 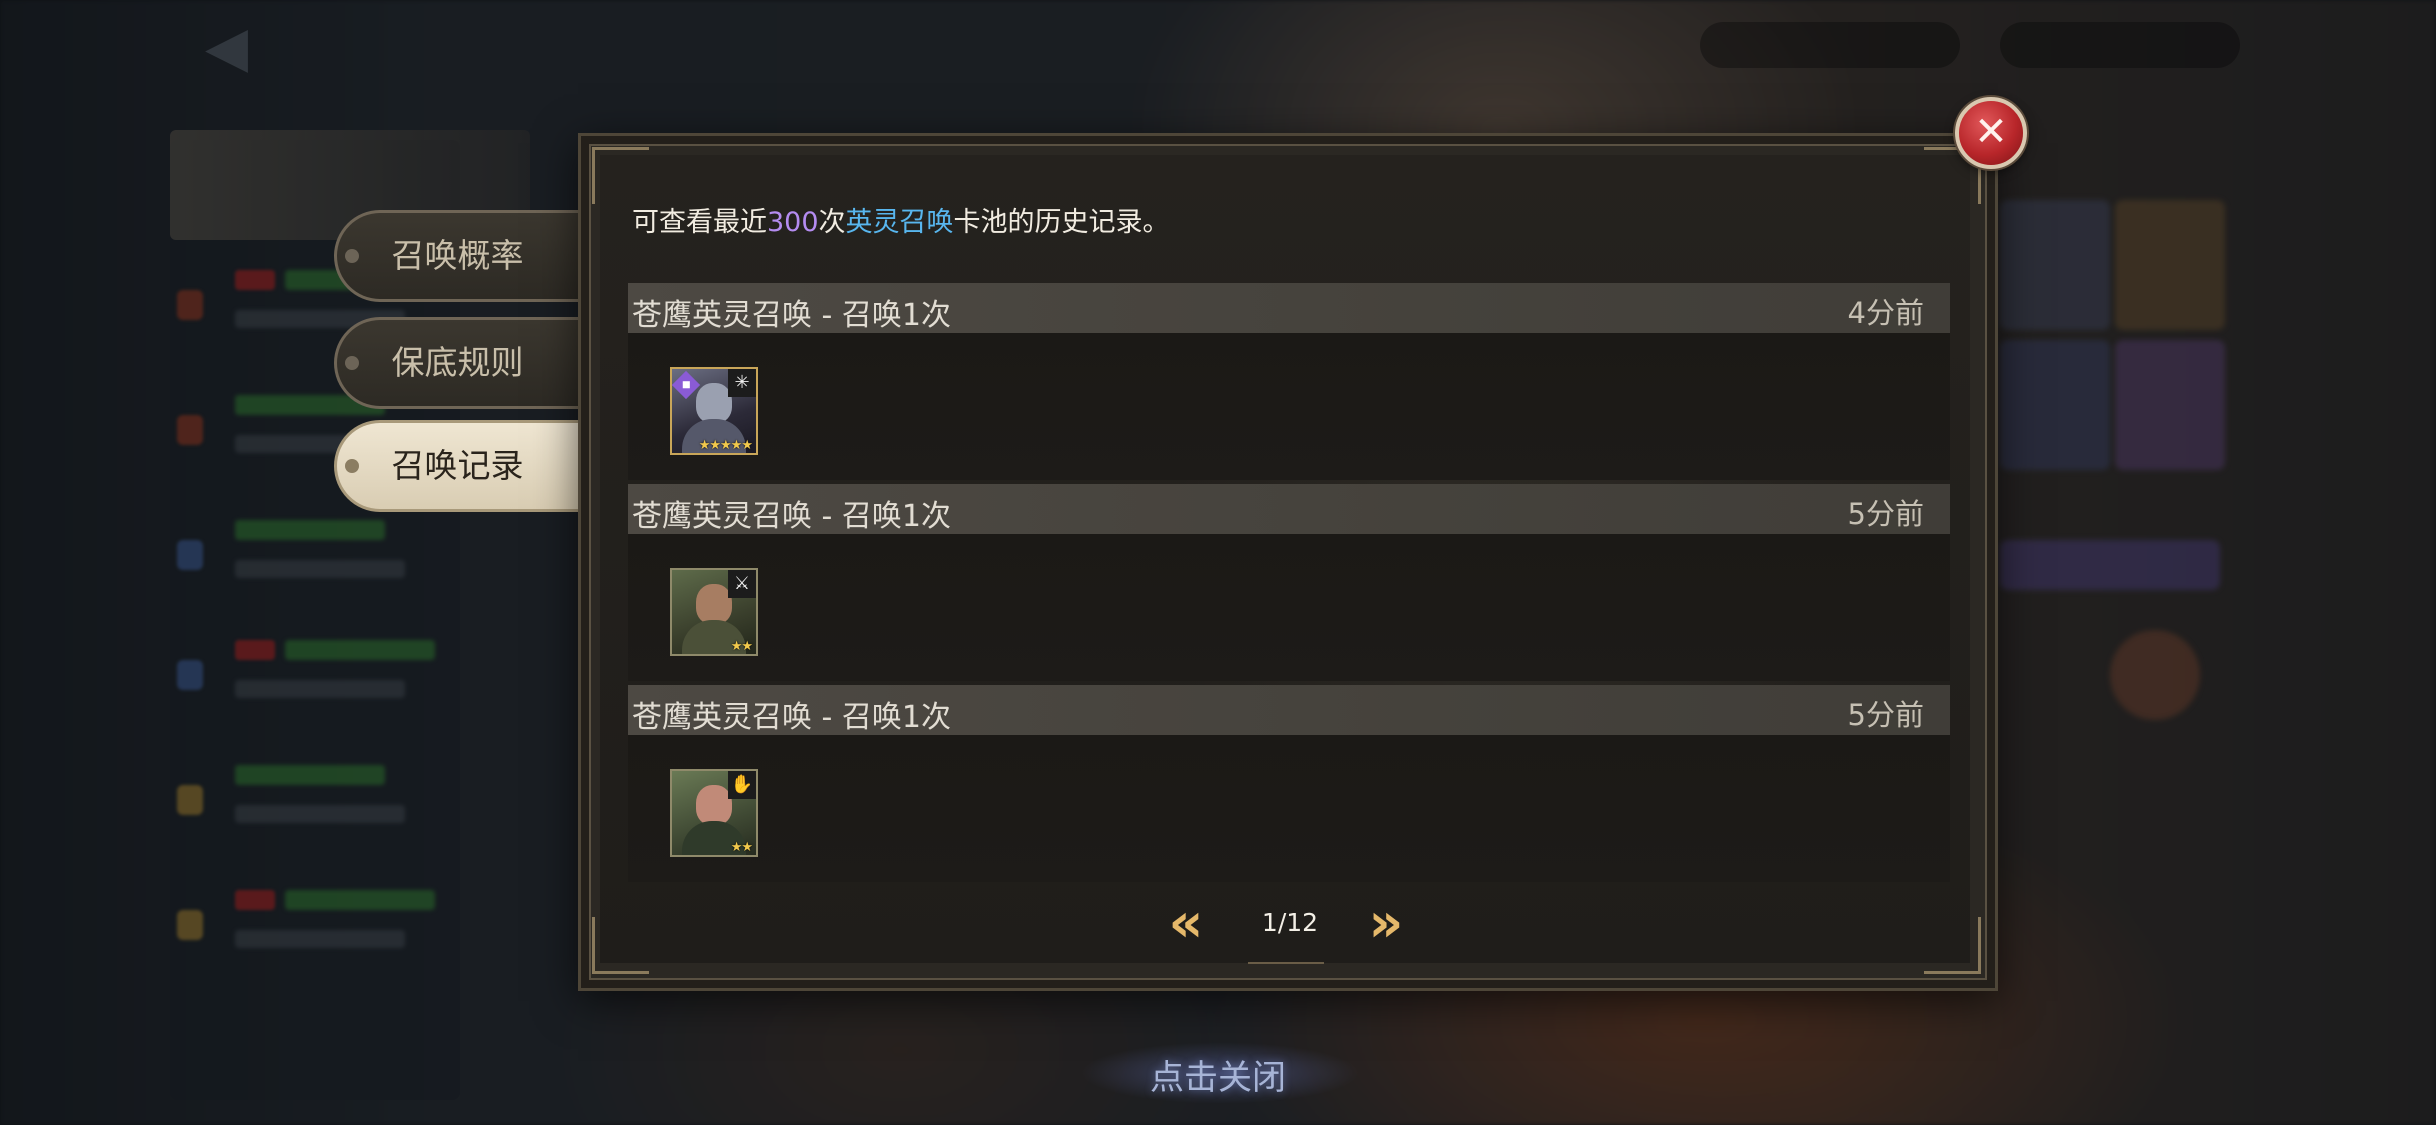 I want to click on record-header: 苍鹰英灵召唤 - 召唤1次 4分前, so click(x=1289, y=308).